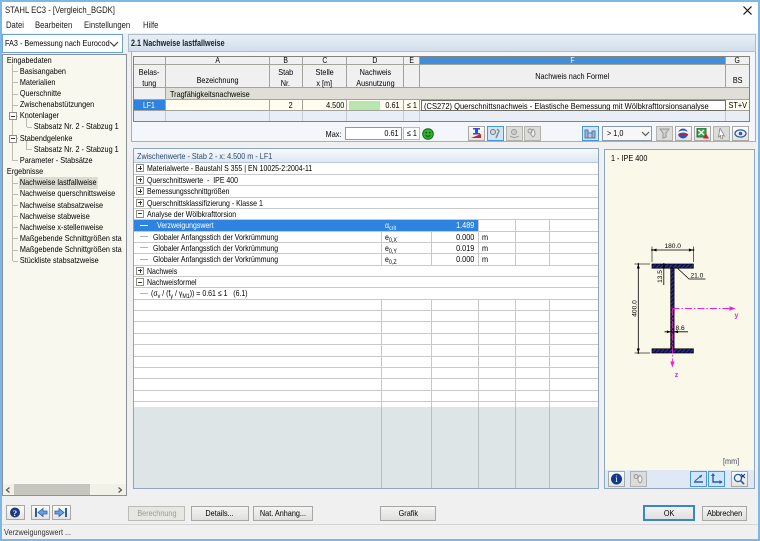  Describe the element at coordinates (660, 276) in the screenshot. I see `svg-text: 13.5` at that location.